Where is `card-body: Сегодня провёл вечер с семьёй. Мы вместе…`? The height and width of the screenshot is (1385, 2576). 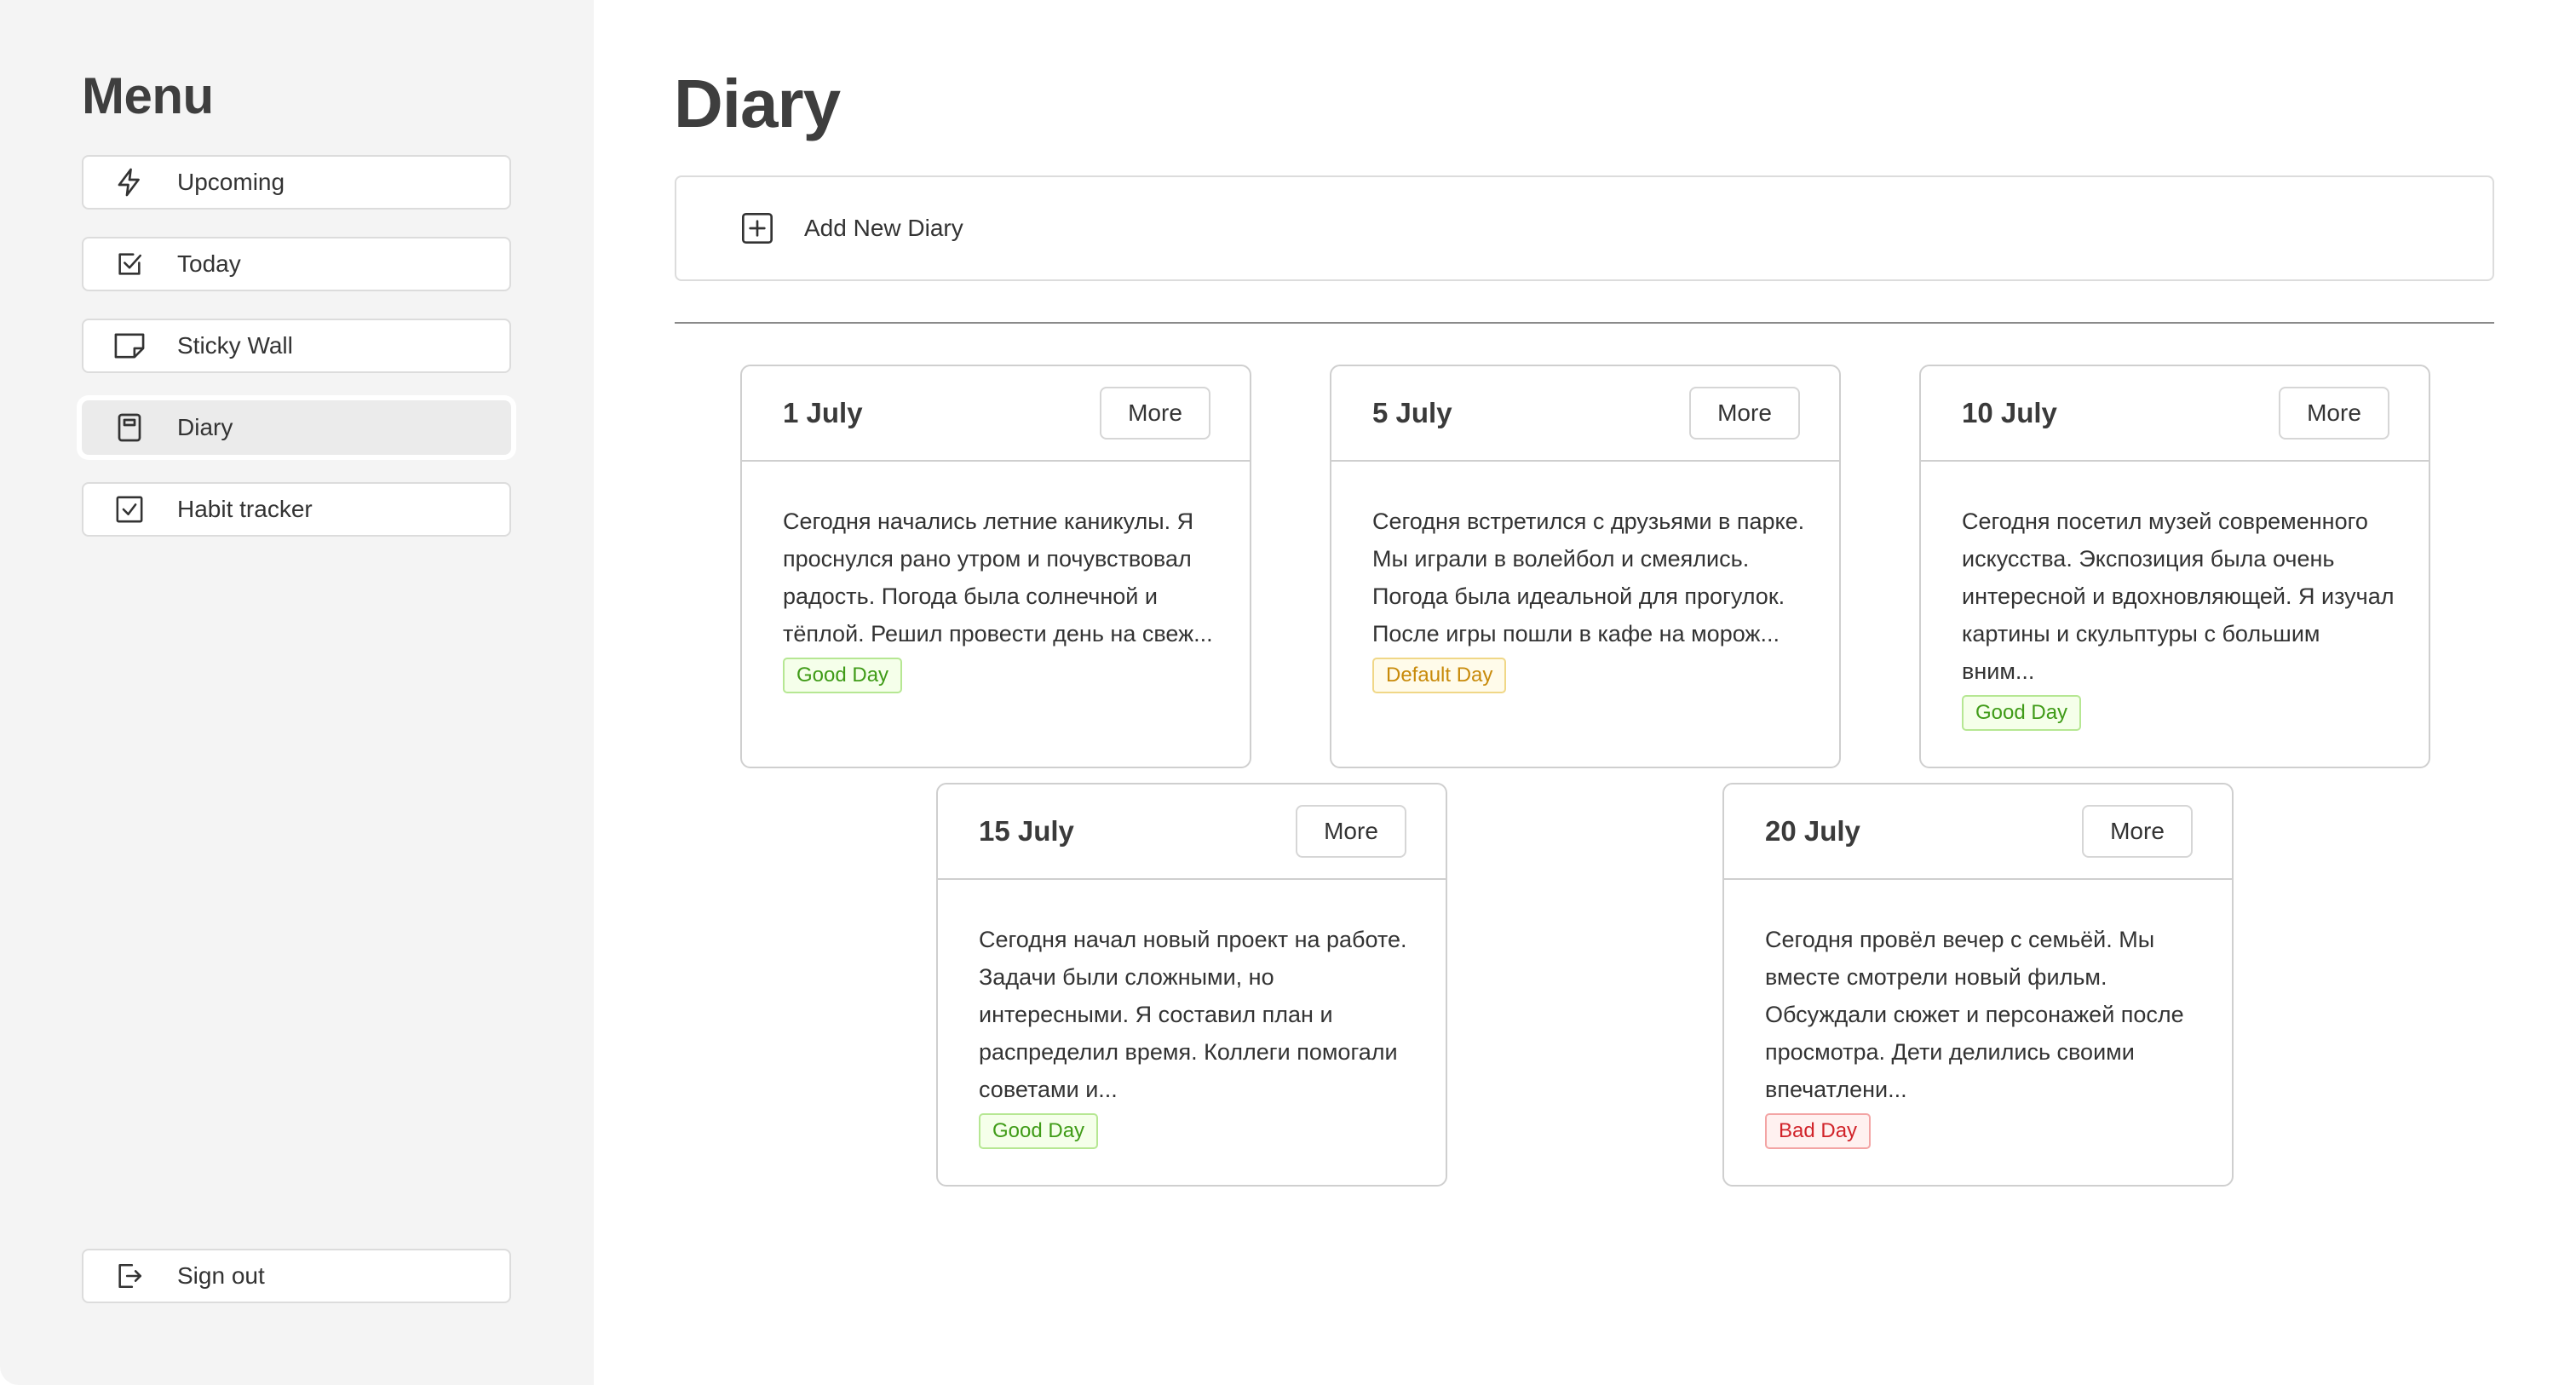
card-body: Сегодня провёл вечер с семьёй. Мы вместе… is located at coordinates (1978, 1015).